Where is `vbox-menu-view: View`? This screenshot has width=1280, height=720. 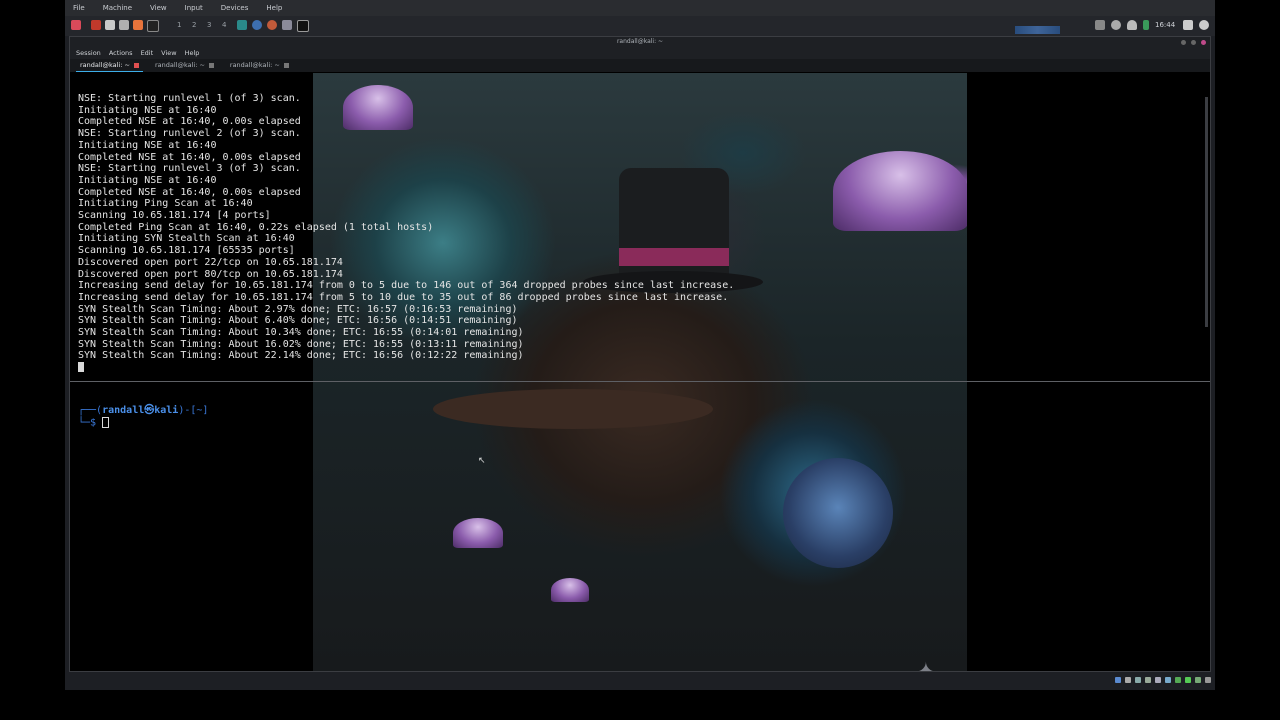 vbox-menu-view: View is located at coordinates (158, 8).